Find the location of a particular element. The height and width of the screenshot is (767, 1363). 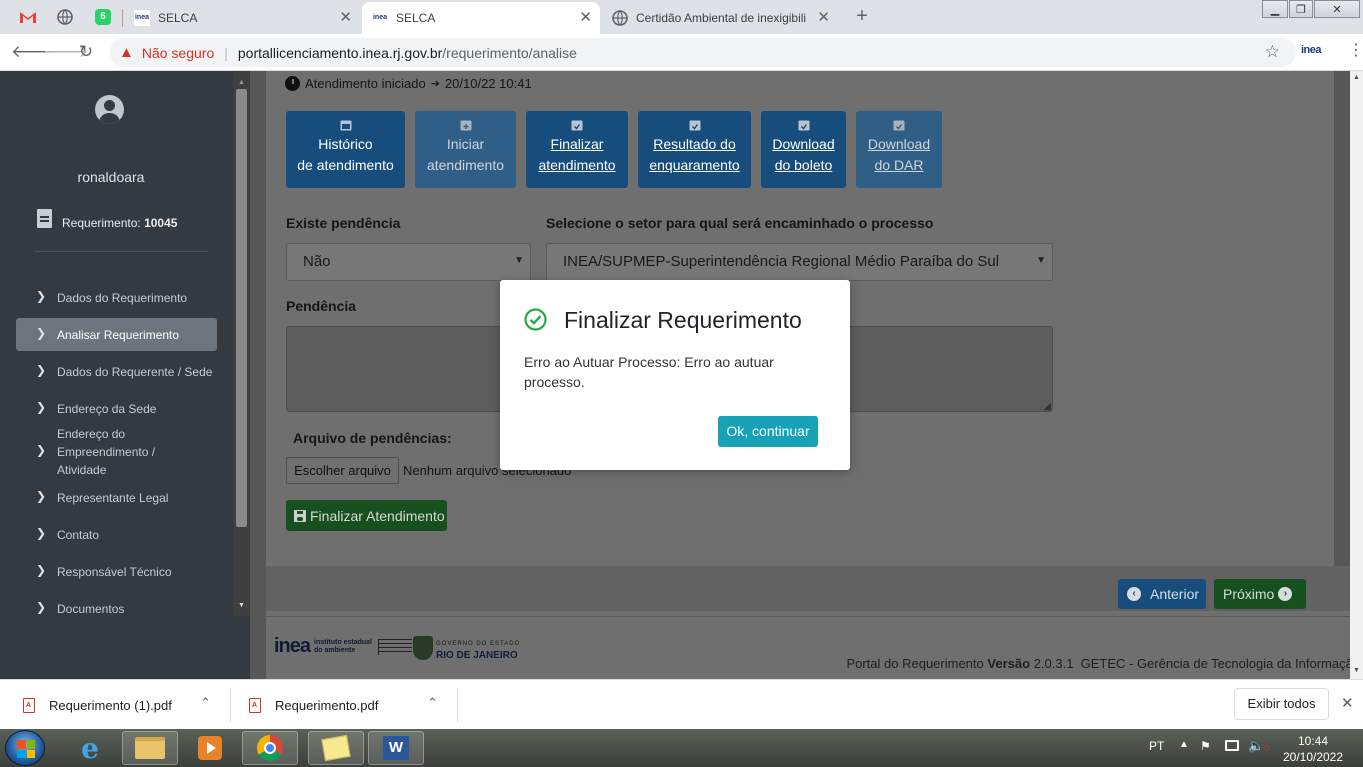

pendencia-exists-select: Não ▼ is located at coordinates (408, 262).